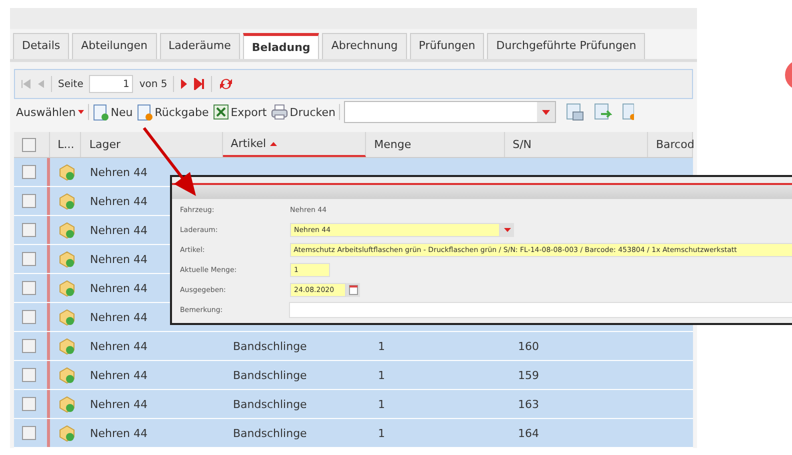  Describe the element at coordinates (153, 84) in the screenshot. I see `page-count: von 5` at that location.